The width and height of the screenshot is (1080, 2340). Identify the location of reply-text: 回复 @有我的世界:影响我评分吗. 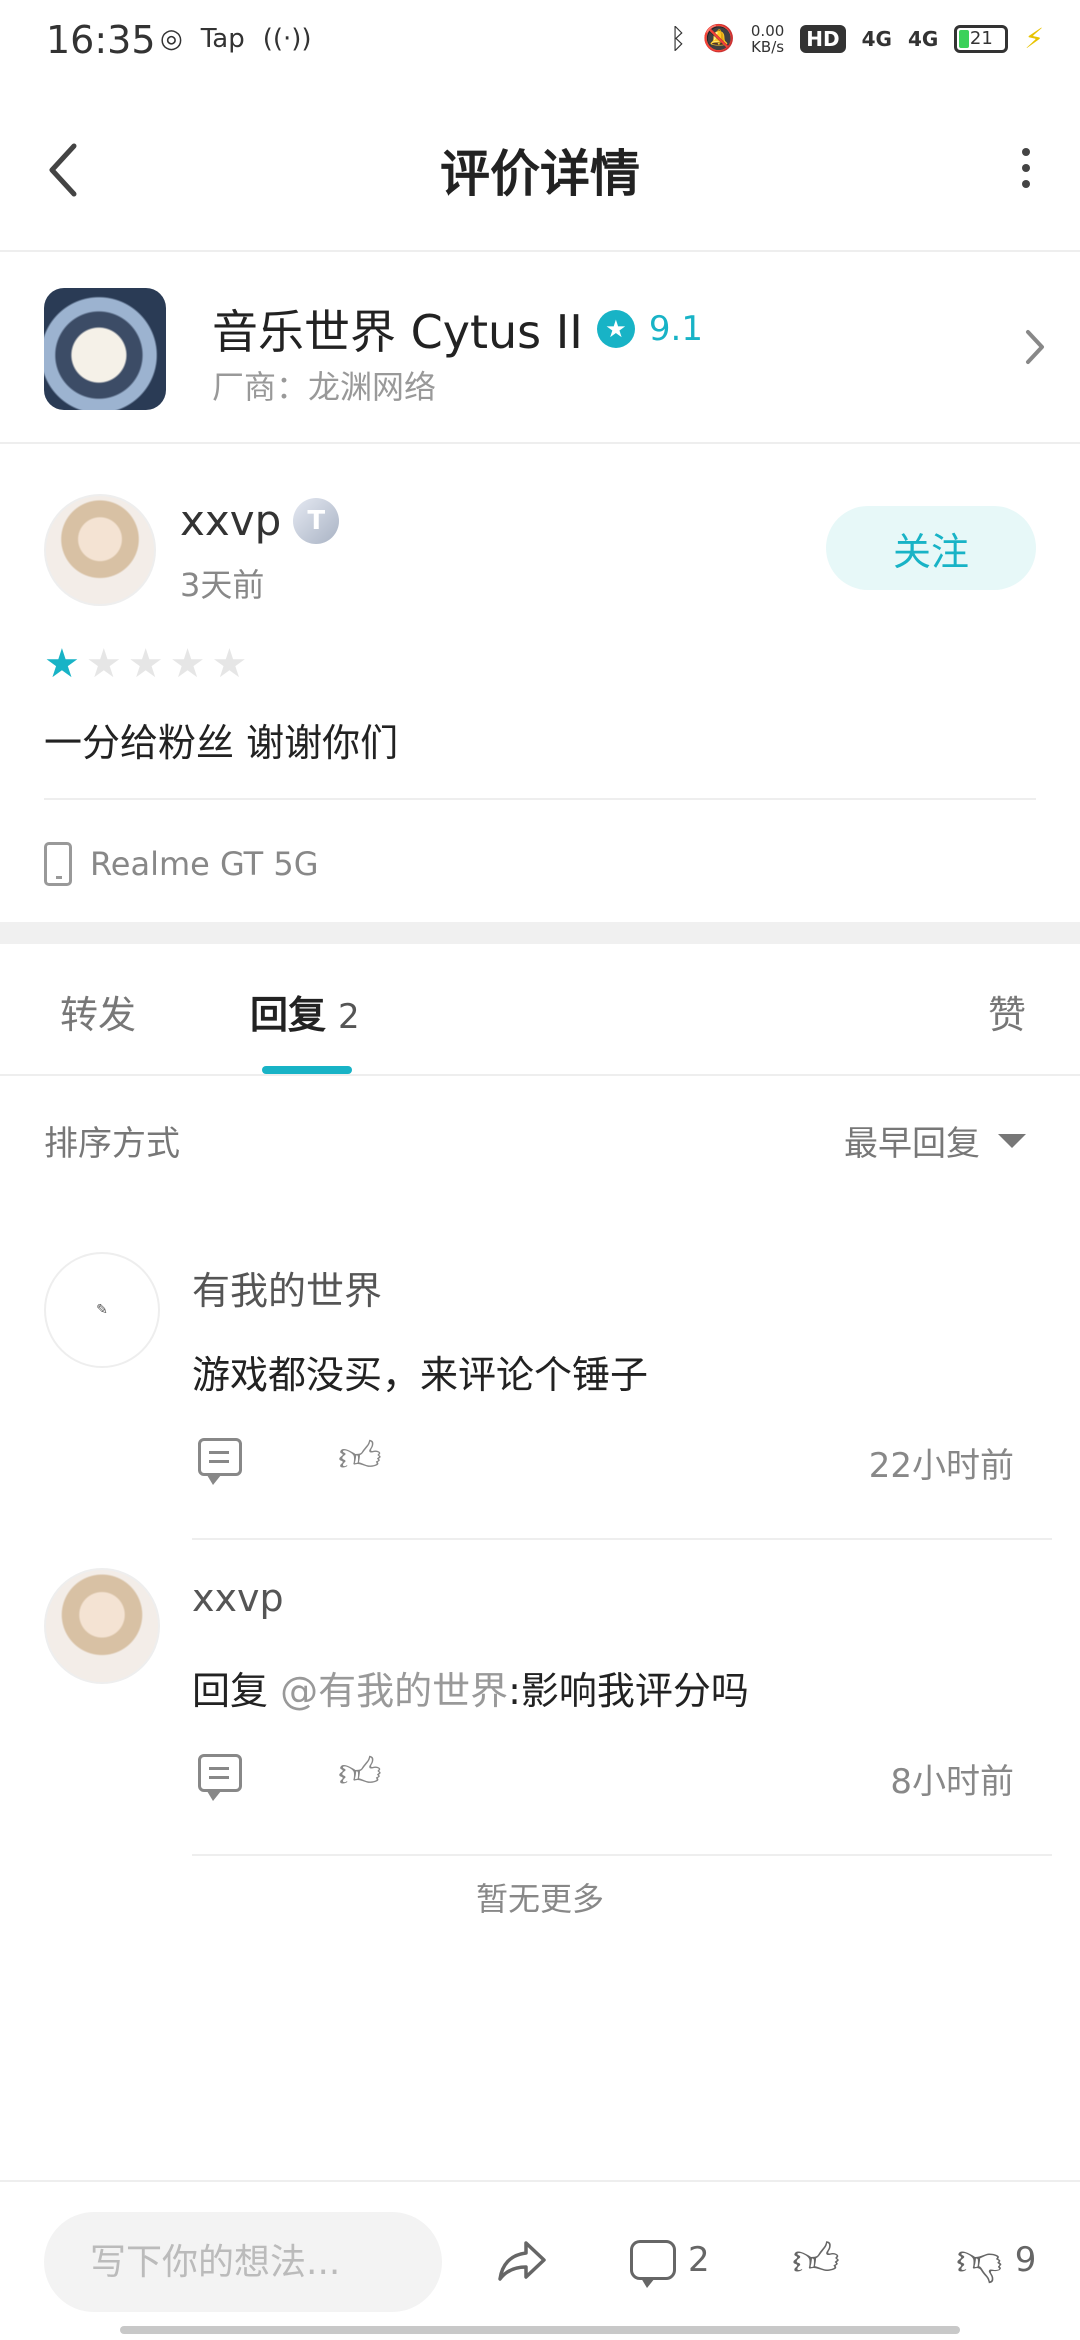
(470, 1687).